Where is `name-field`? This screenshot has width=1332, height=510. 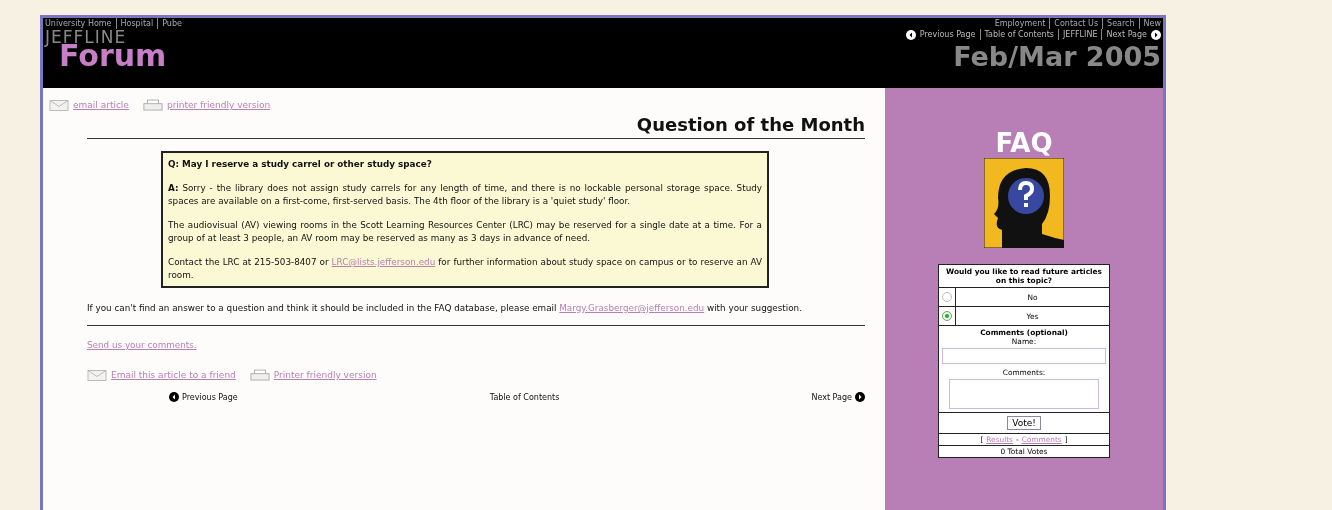 name-field is located at coordinates (1024, 356).